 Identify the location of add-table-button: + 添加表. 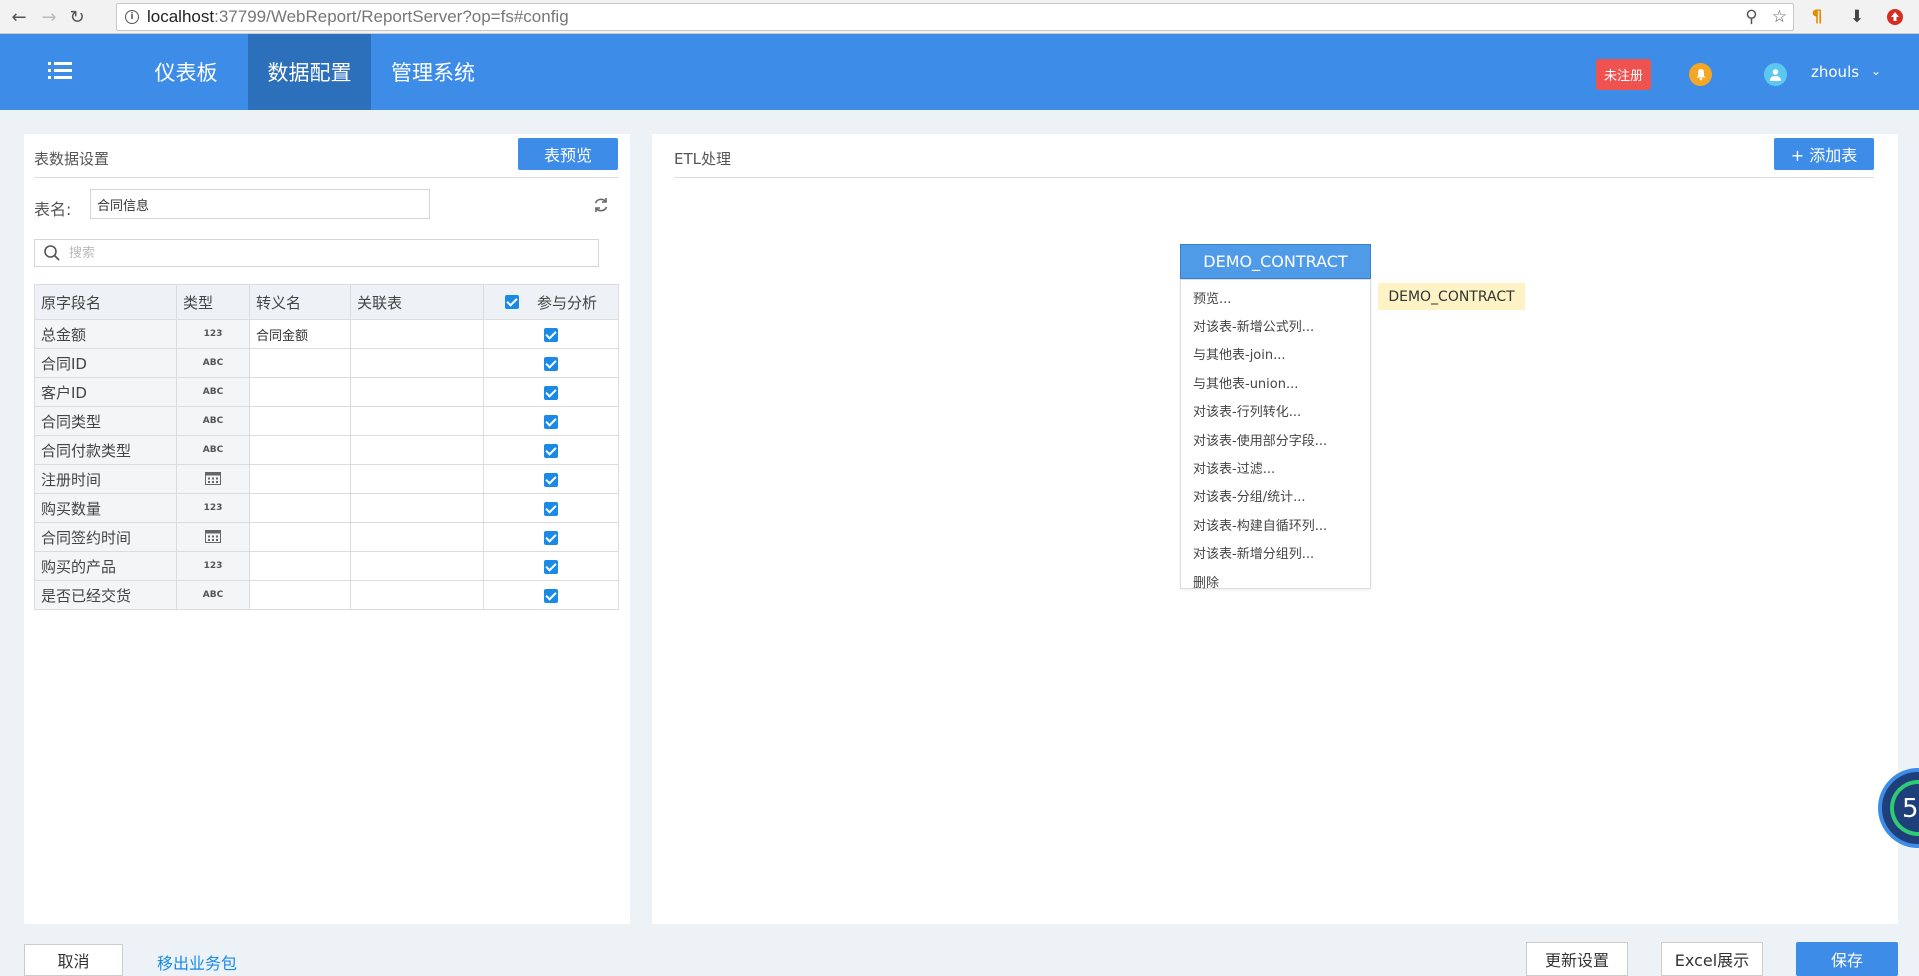
(1824, 154).